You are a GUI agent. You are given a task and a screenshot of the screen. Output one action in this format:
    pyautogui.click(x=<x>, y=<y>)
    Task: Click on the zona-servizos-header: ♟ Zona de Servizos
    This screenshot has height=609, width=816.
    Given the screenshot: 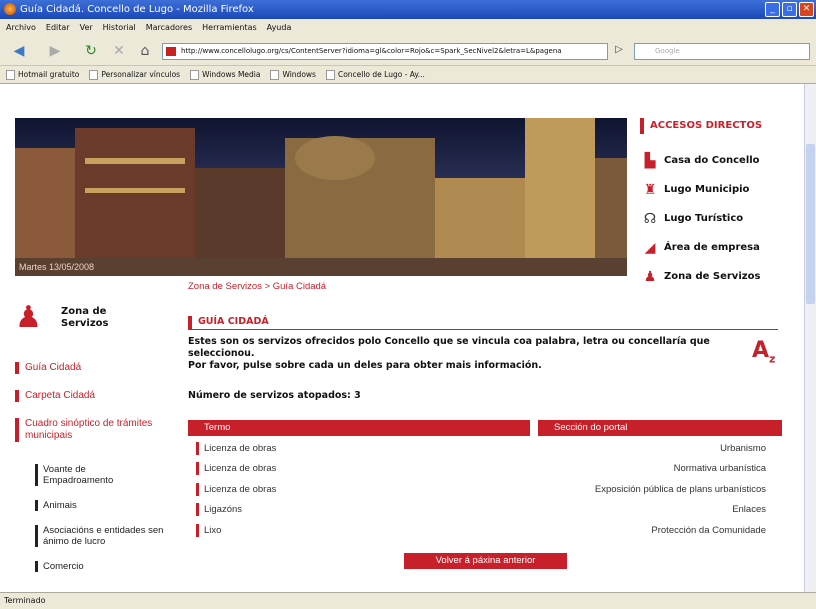 What is the action you would take?
    pyautogui.click(x=95, y=318)
    